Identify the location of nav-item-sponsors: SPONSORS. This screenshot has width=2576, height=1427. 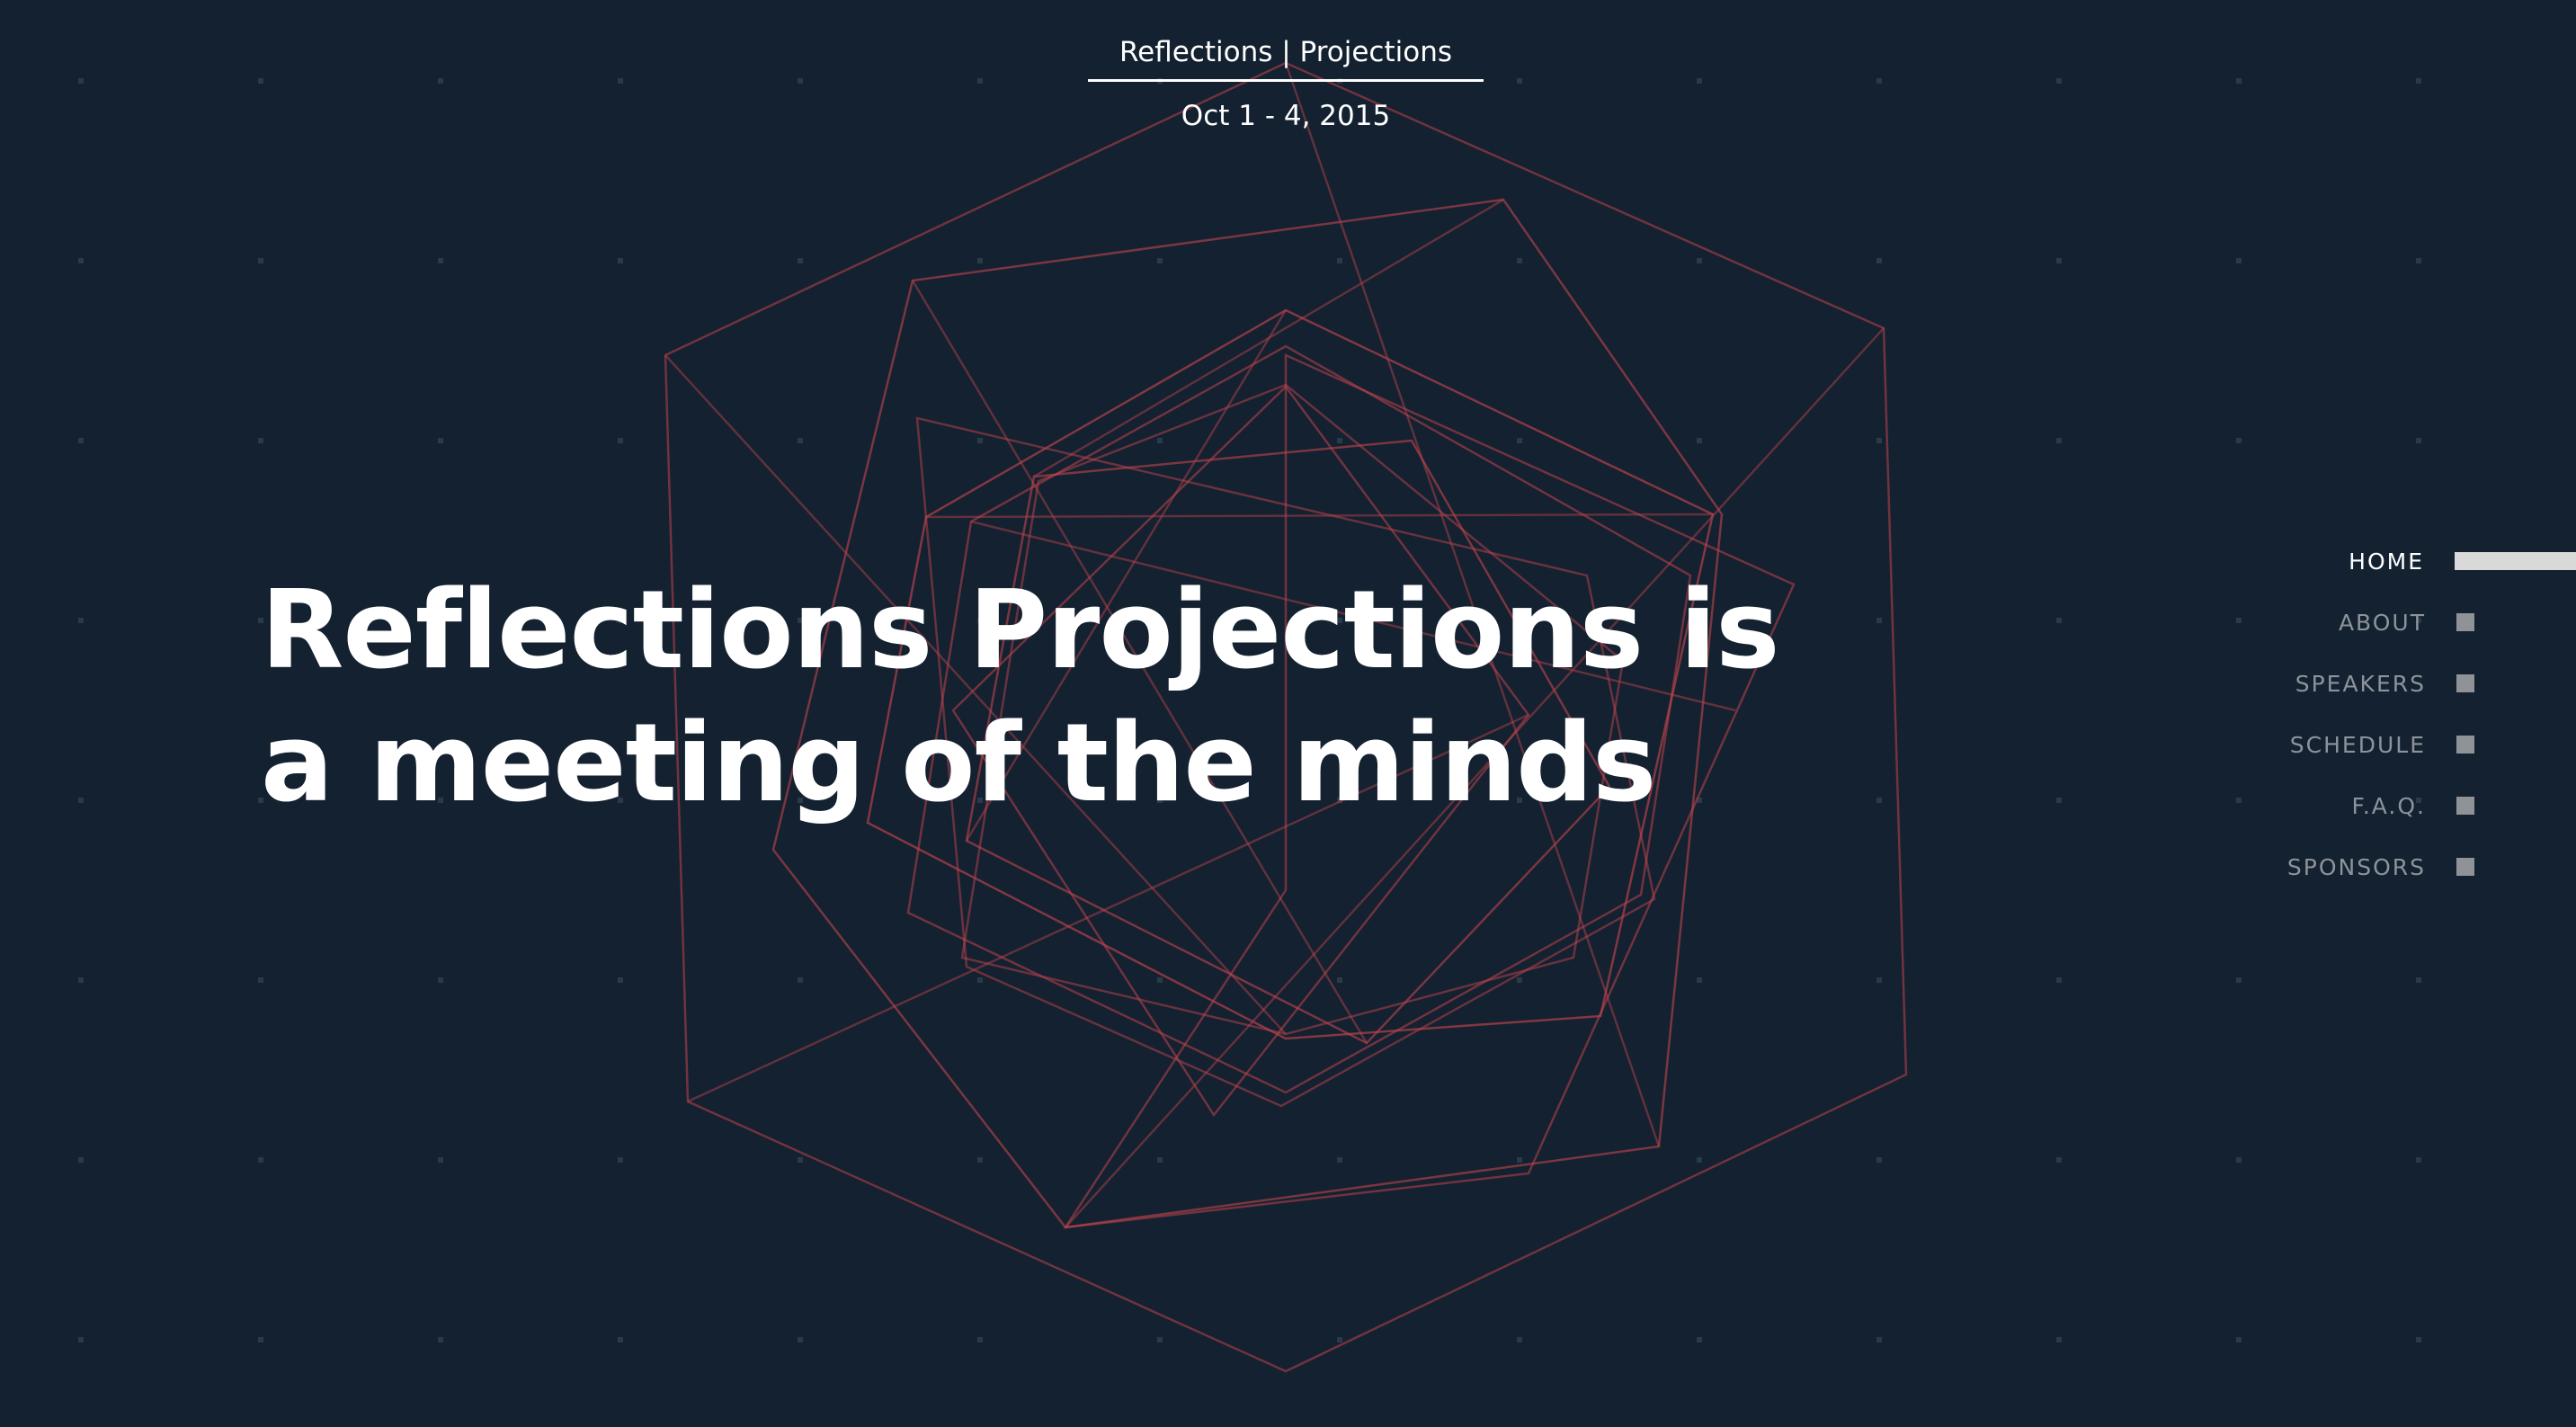
(2351, 866).